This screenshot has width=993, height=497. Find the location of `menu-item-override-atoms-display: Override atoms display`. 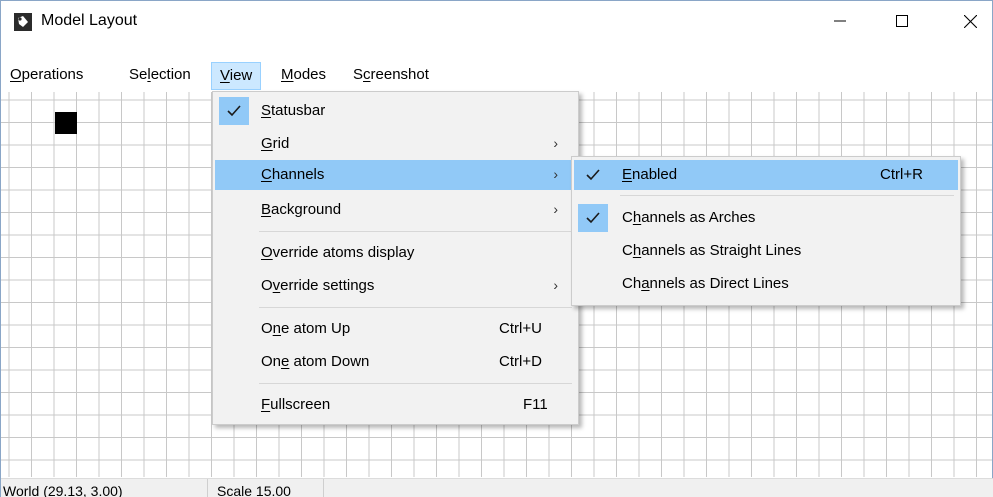

menu-item-override-atoms-display: Override atoms display is located at coordinates (395, 253).